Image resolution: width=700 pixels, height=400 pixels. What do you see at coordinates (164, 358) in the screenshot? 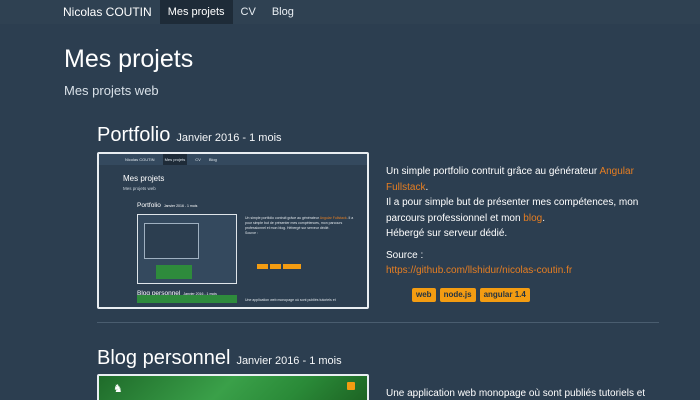
I see `project-name: Blog personnel` at bounding box center [164, 358].